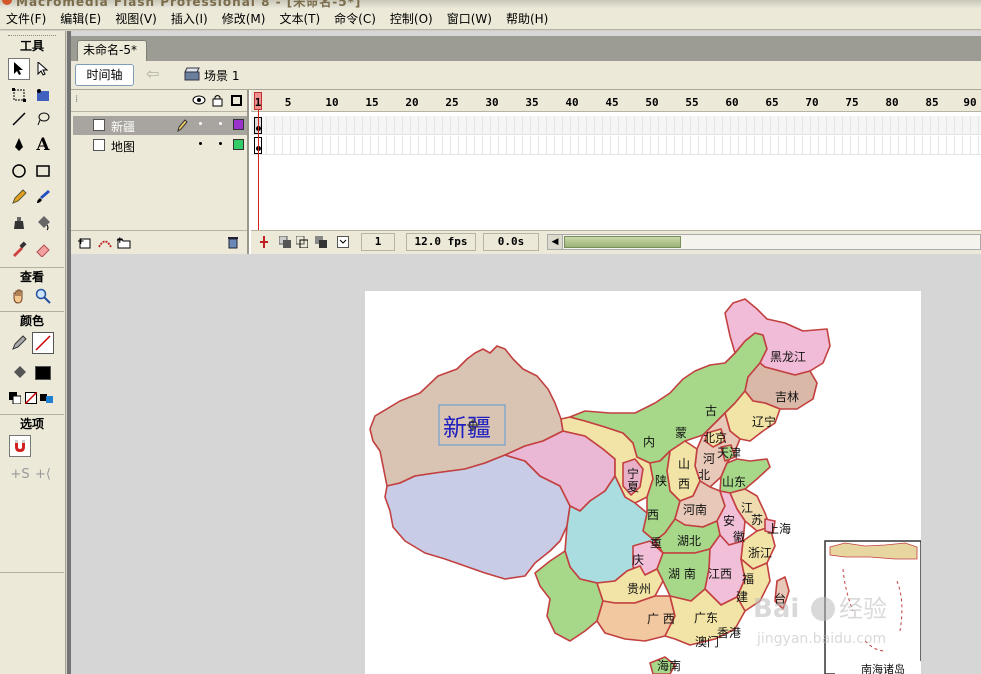 This screenshot has width=981, height=674. What do you see at coordinates (43, 249) in the screenshot?
I see `eraser-tool` at bounding box center [43, 249].